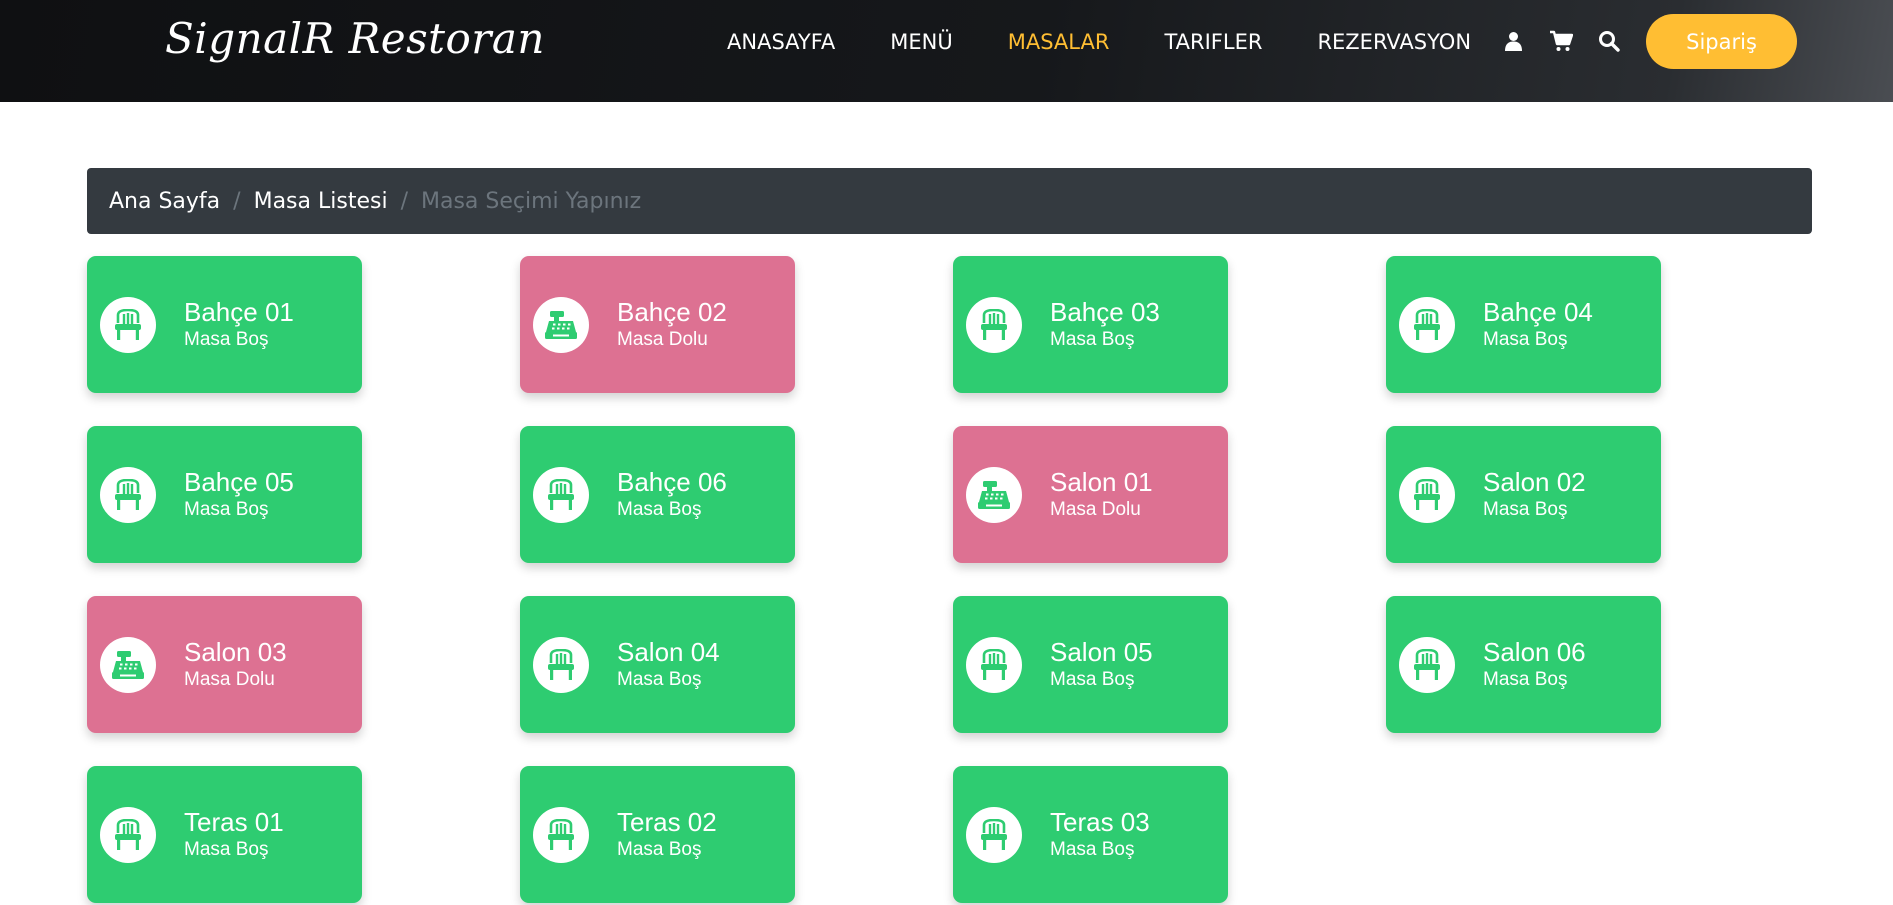 This screenshot has width=1893, height=905. I want to click on table-name: Teras 01, so click(234, 821).